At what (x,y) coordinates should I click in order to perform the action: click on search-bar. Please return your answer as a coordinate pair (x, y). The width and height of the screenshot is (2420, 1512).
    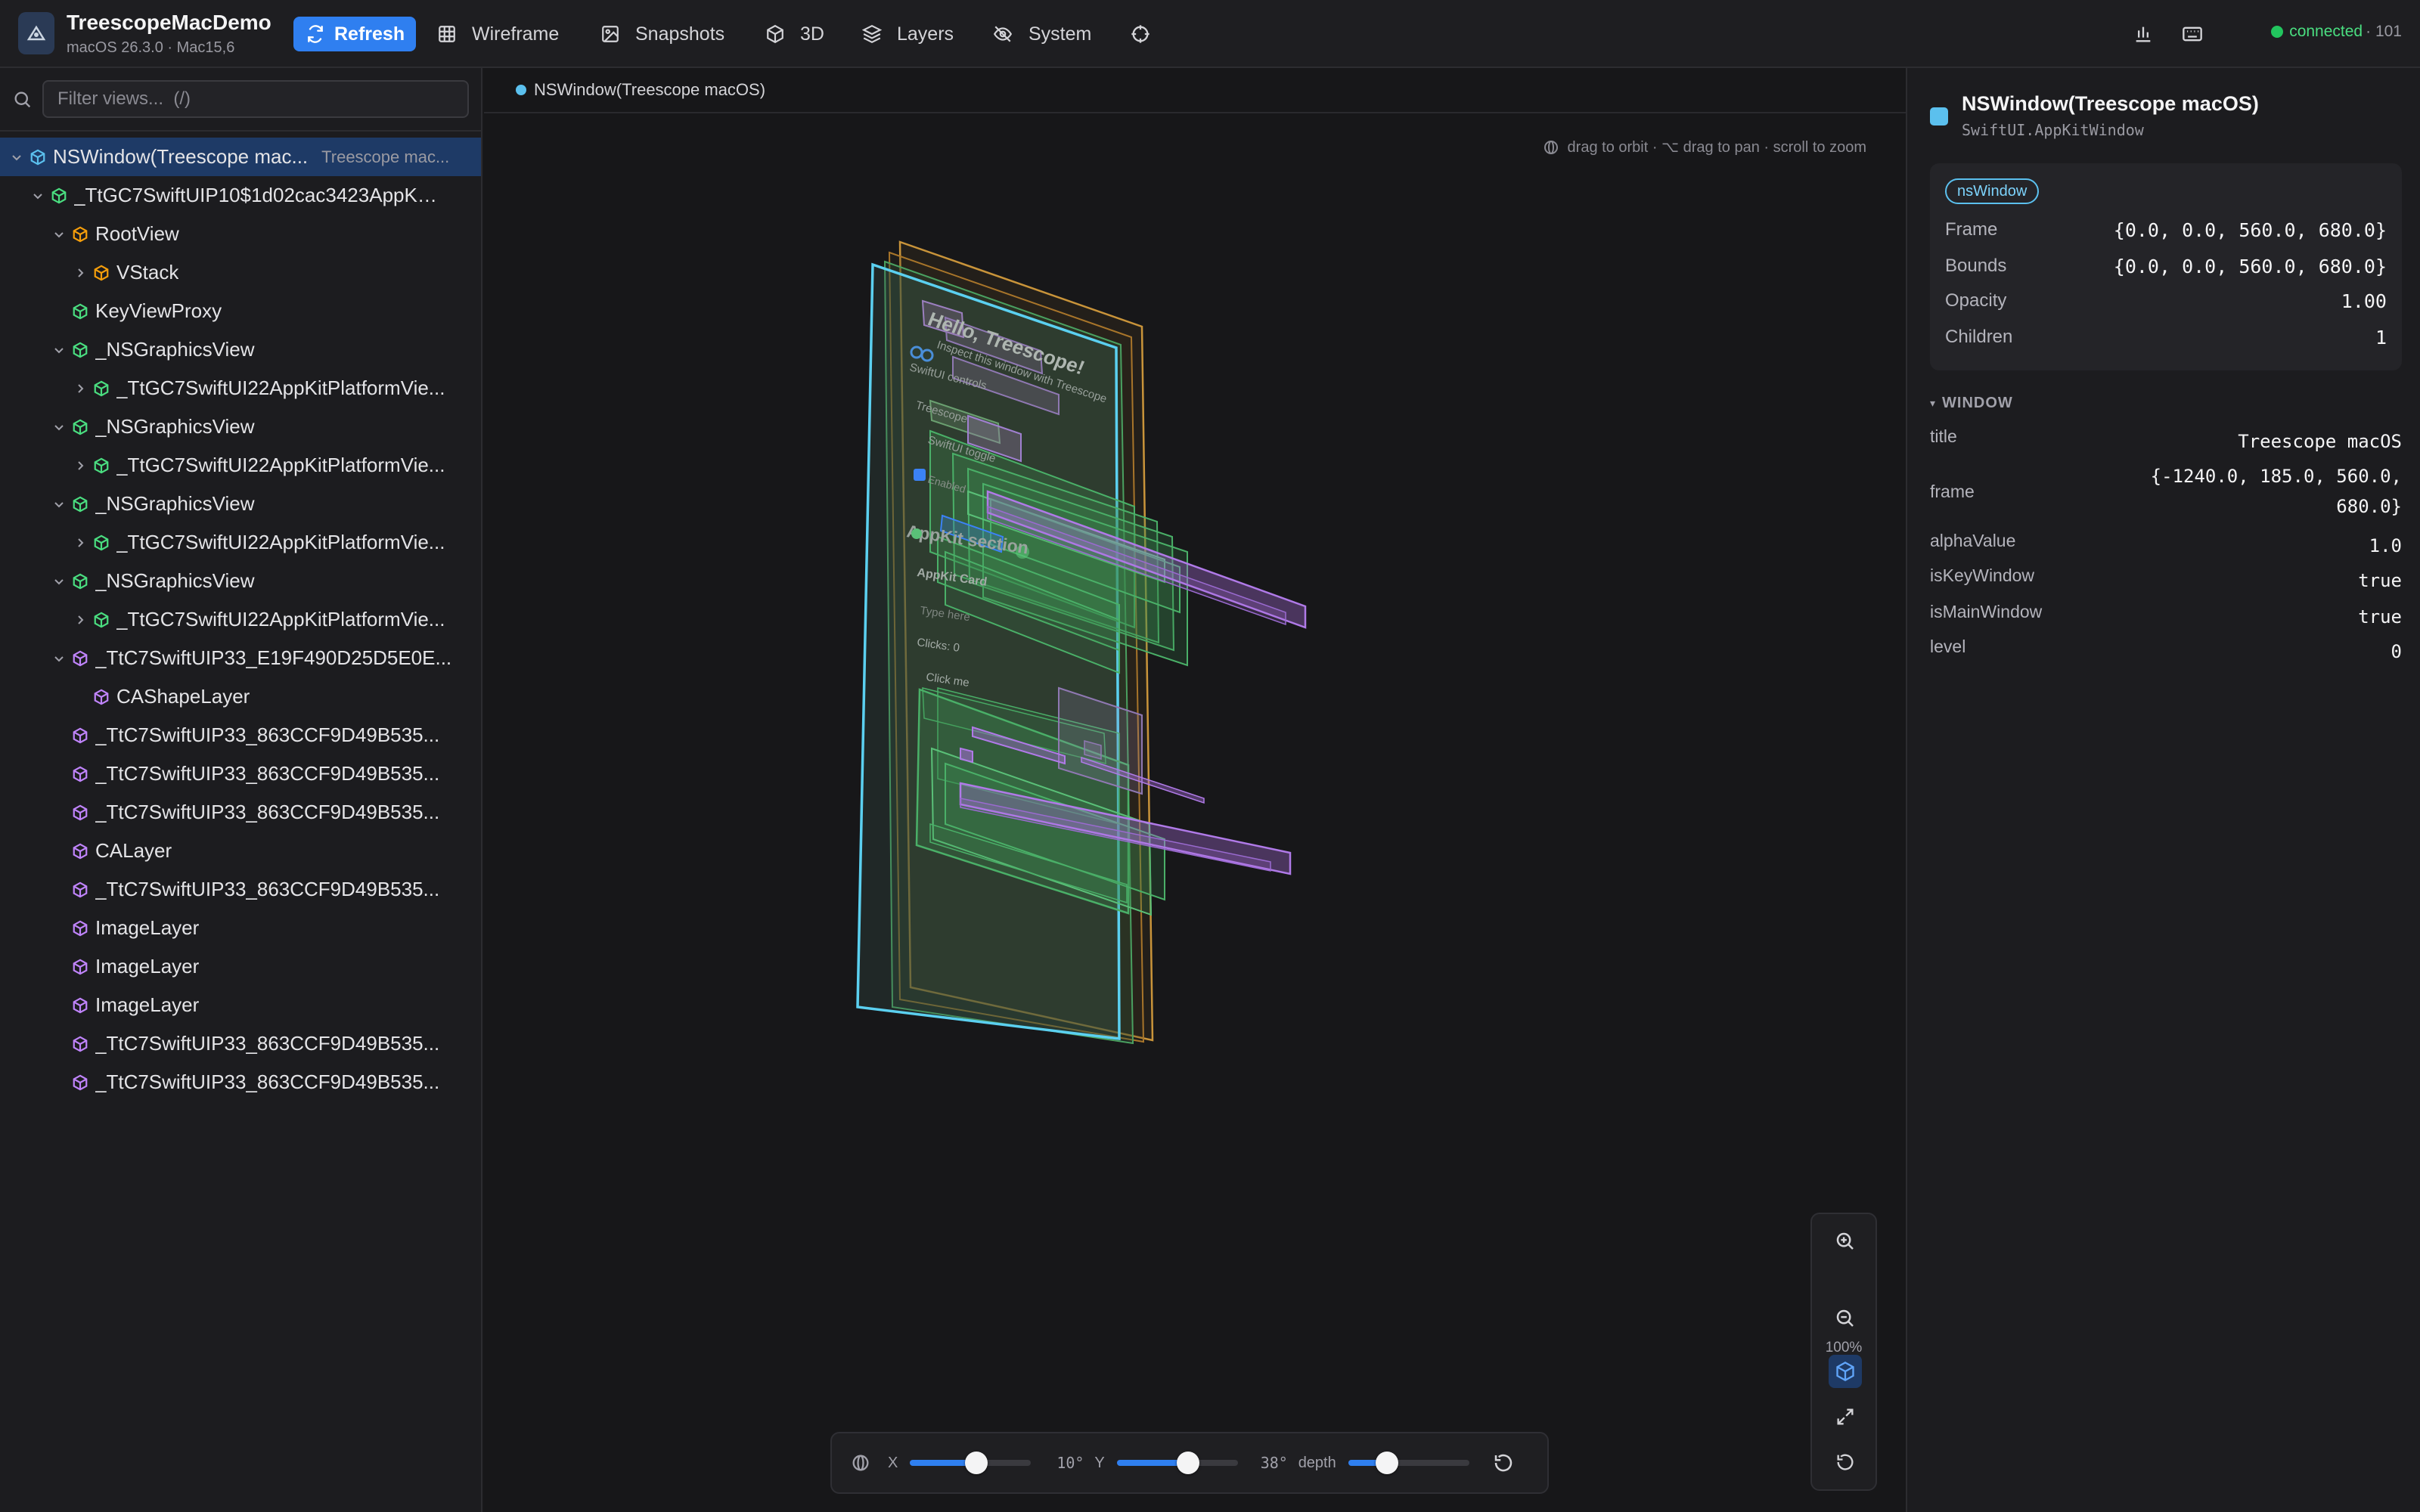
    Looking at the image, I should click on (241, 100).